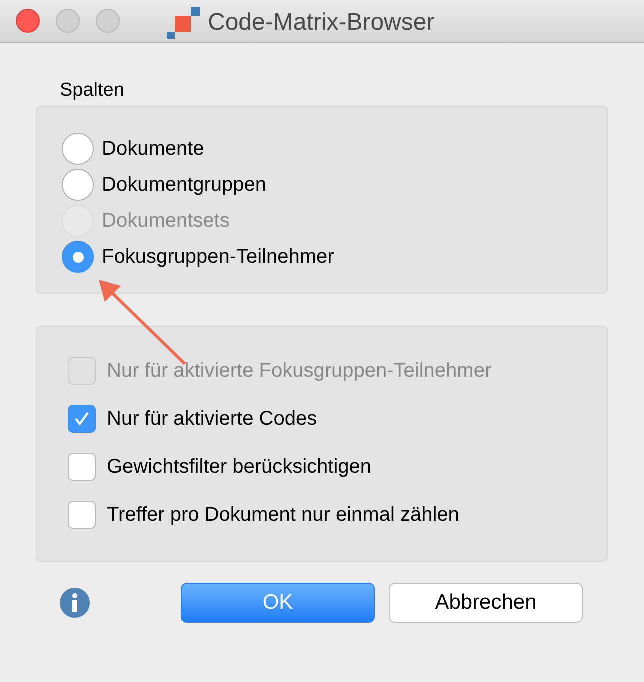 The height and width of the screenshot is (682, 644). Describe the element at coordinates (183, 23) in the screenshot. I see `app-logo-icon` at that location.